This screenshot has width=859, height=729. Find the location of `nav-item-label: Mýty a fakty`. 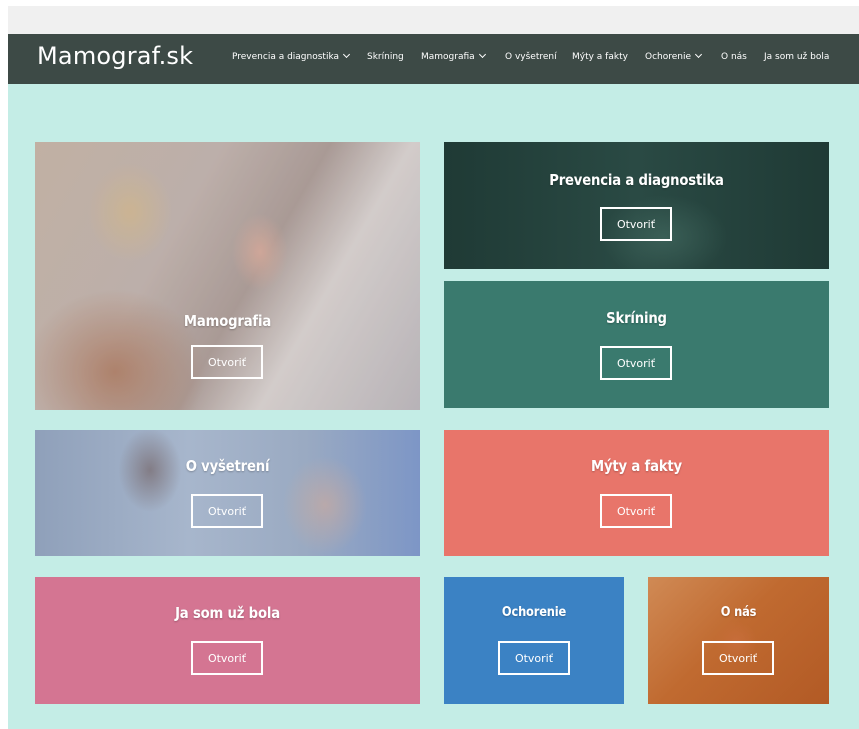

nav-item-label: Mýty a fakty is located at coordinates (600, 57).